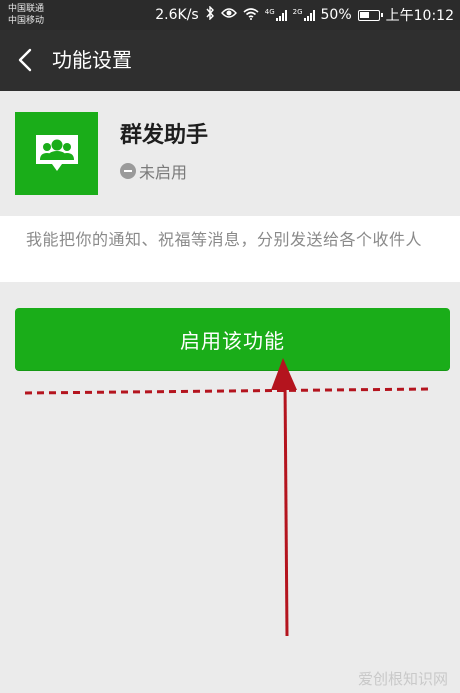  What do you see at coordinates (230, 60) in the screenshot?
I see `title-bar: 功能设置` at bounding box center [230, 60].